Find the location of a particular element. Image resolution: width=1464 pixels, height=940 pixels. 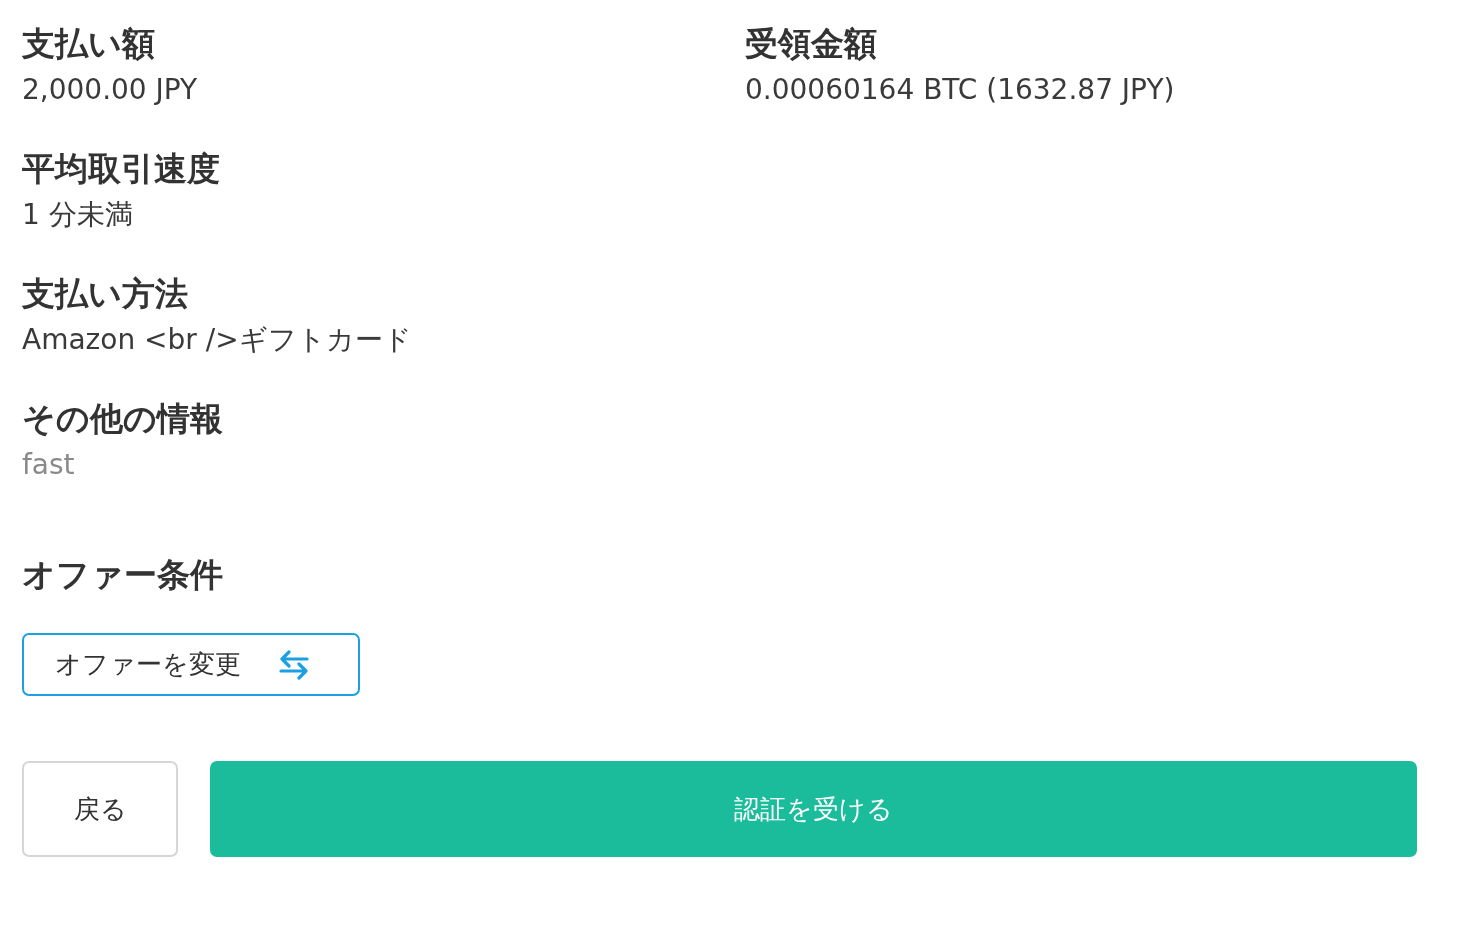

field-label: 平均取引速度 is located at coordinates (121, 169).